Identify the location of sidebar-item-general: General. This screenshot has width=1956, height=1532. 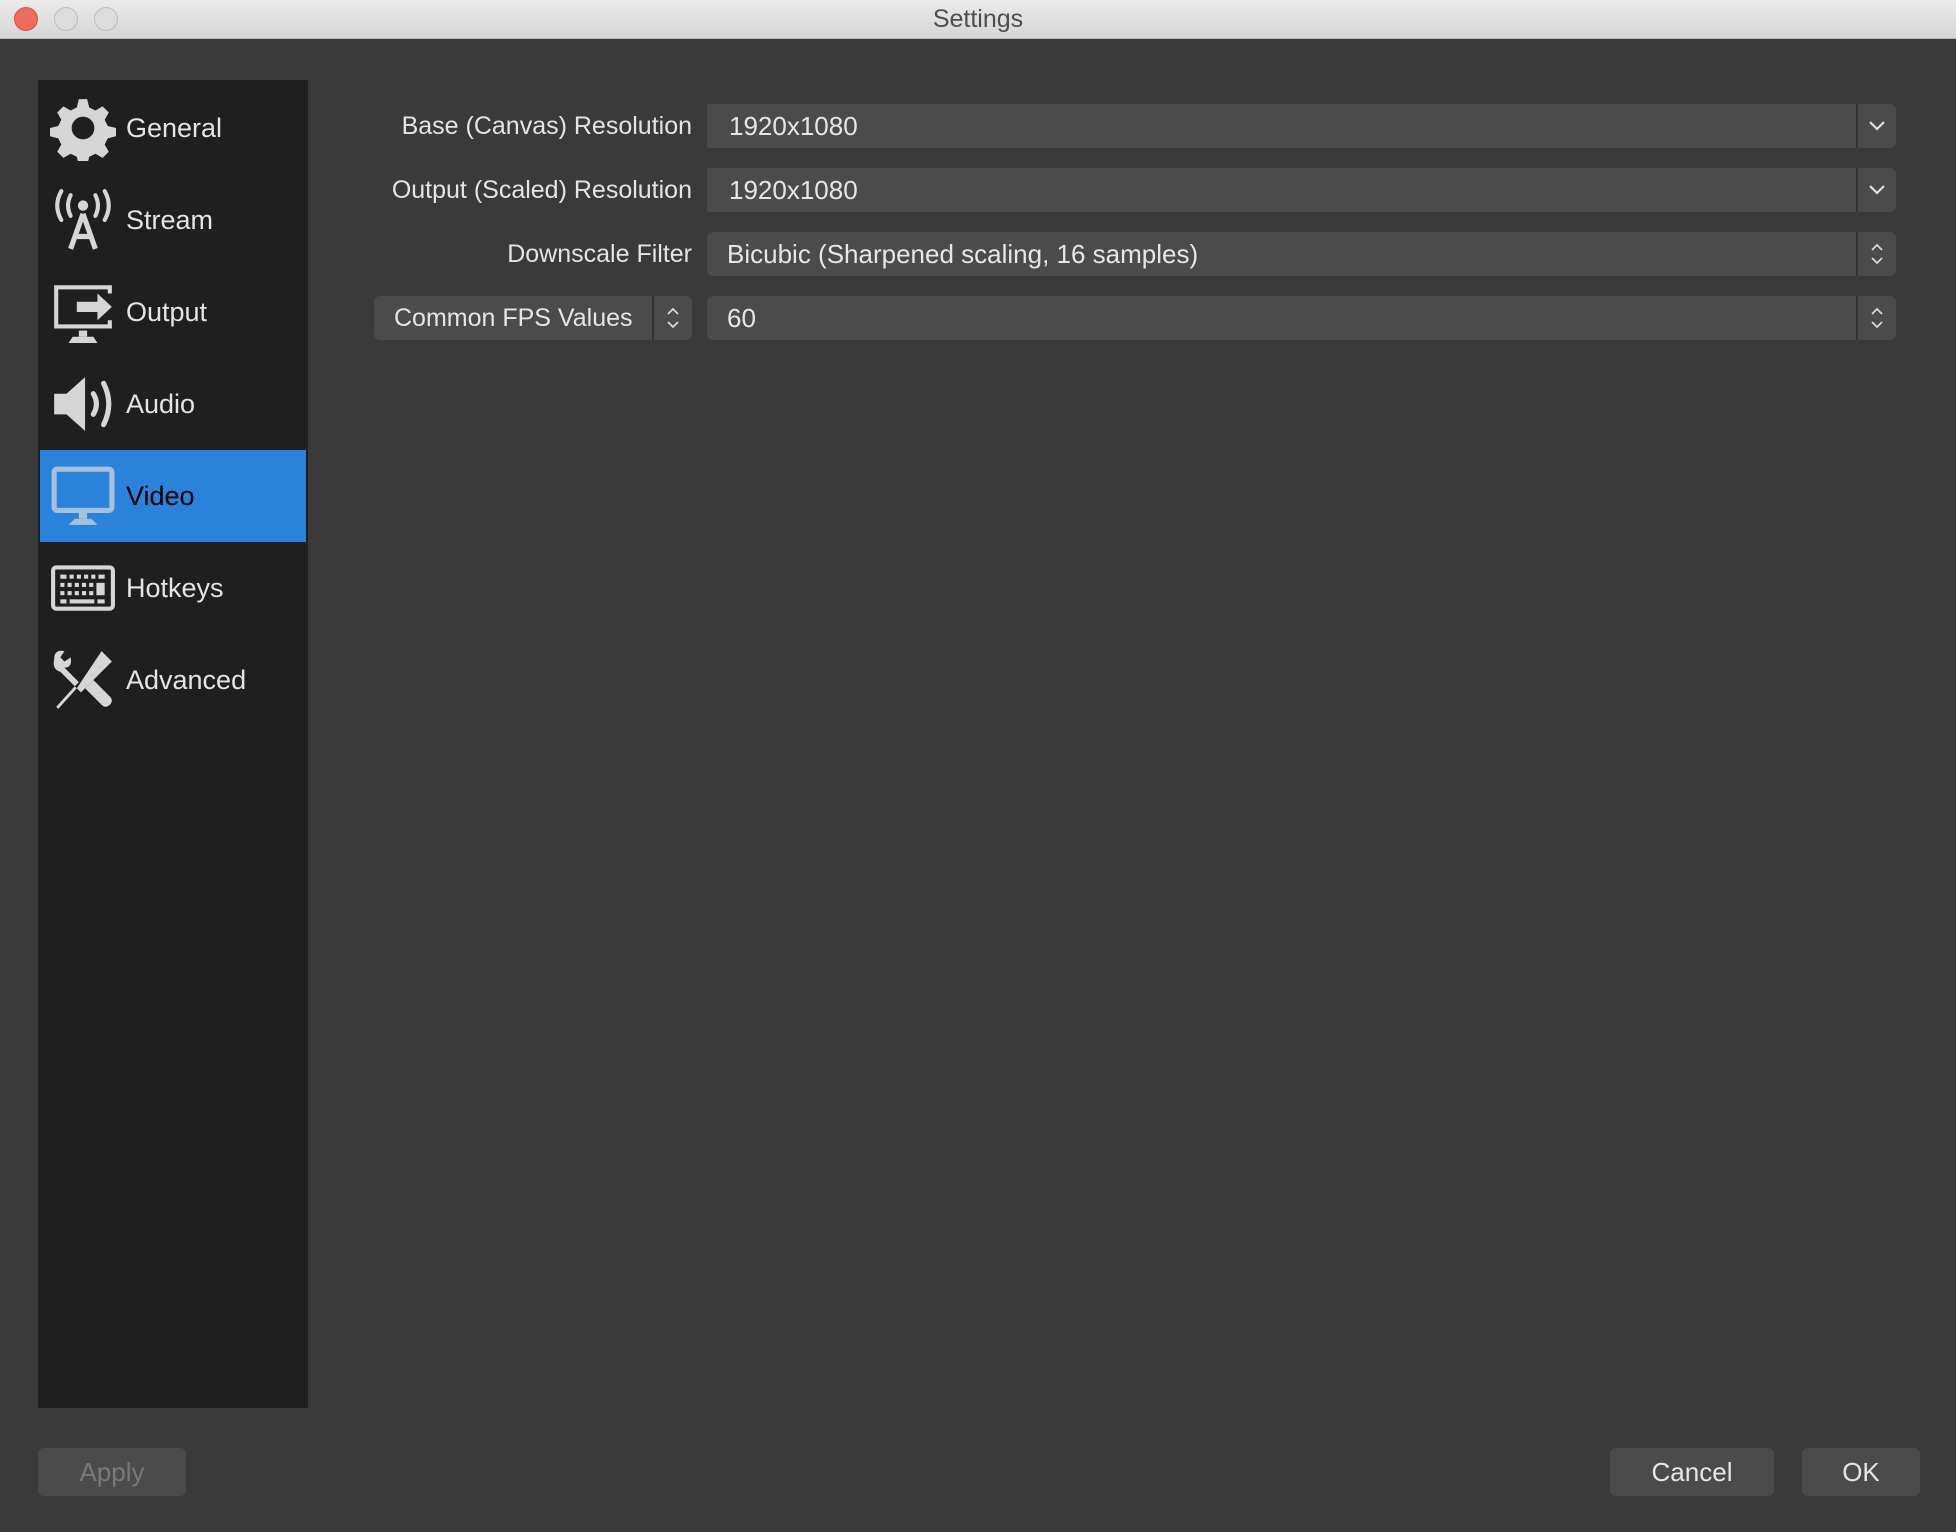
(173, 128).